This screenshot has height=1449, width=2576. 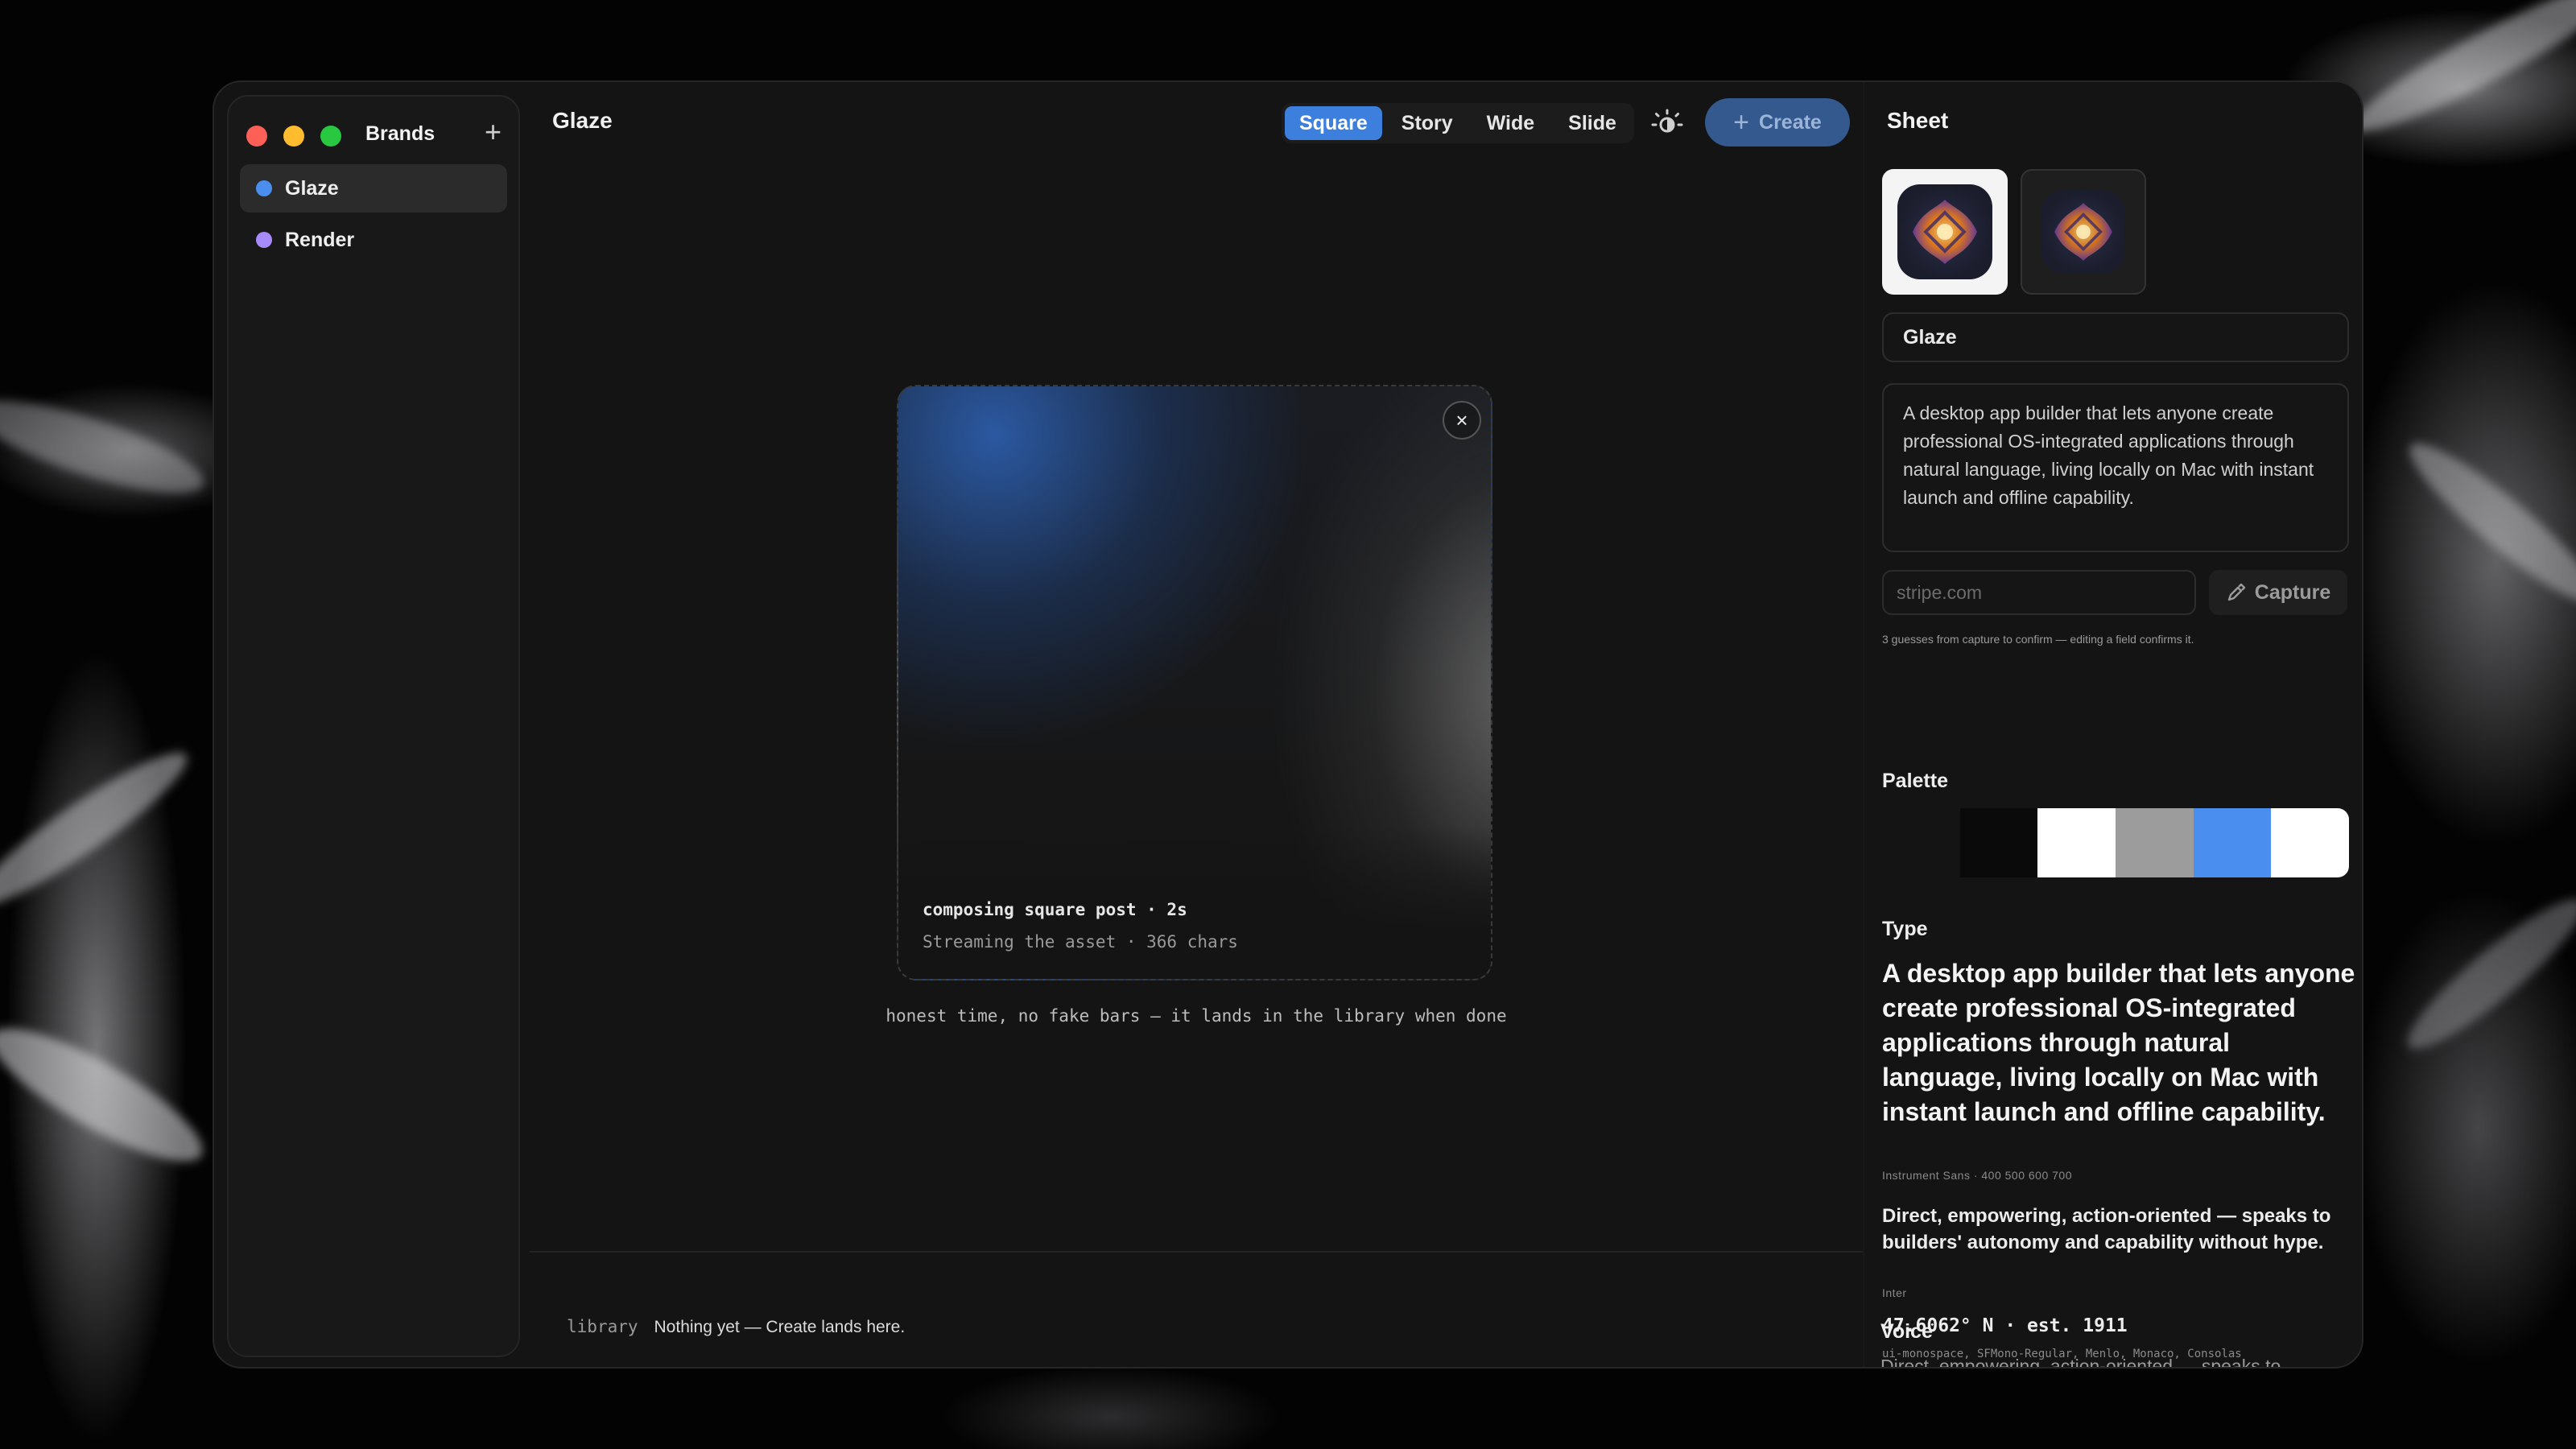 I want to click on library-empty-text: Nothing yet — Create lands here., so click(x=780, y=1327).